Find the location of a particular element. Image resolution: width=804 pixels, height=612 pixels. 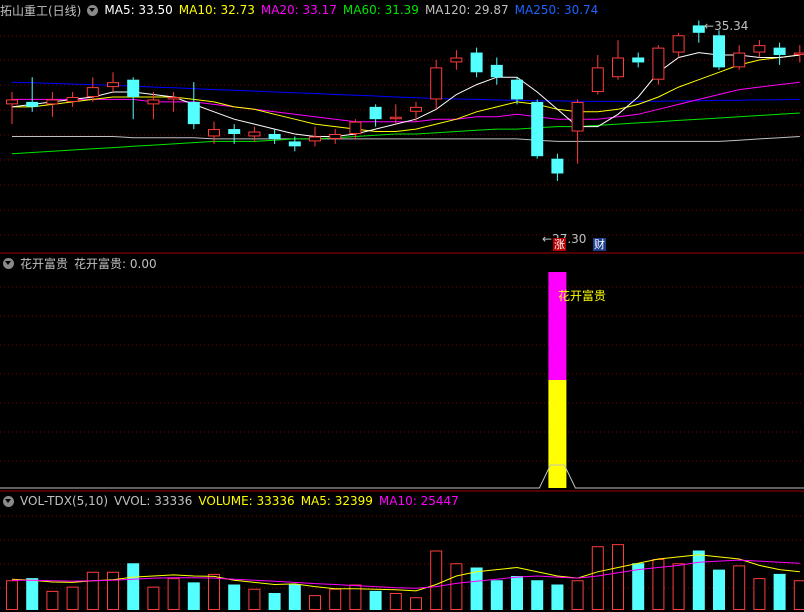

signal-value: 花开富贵: 0.00 is located at coordinates (115, 263).